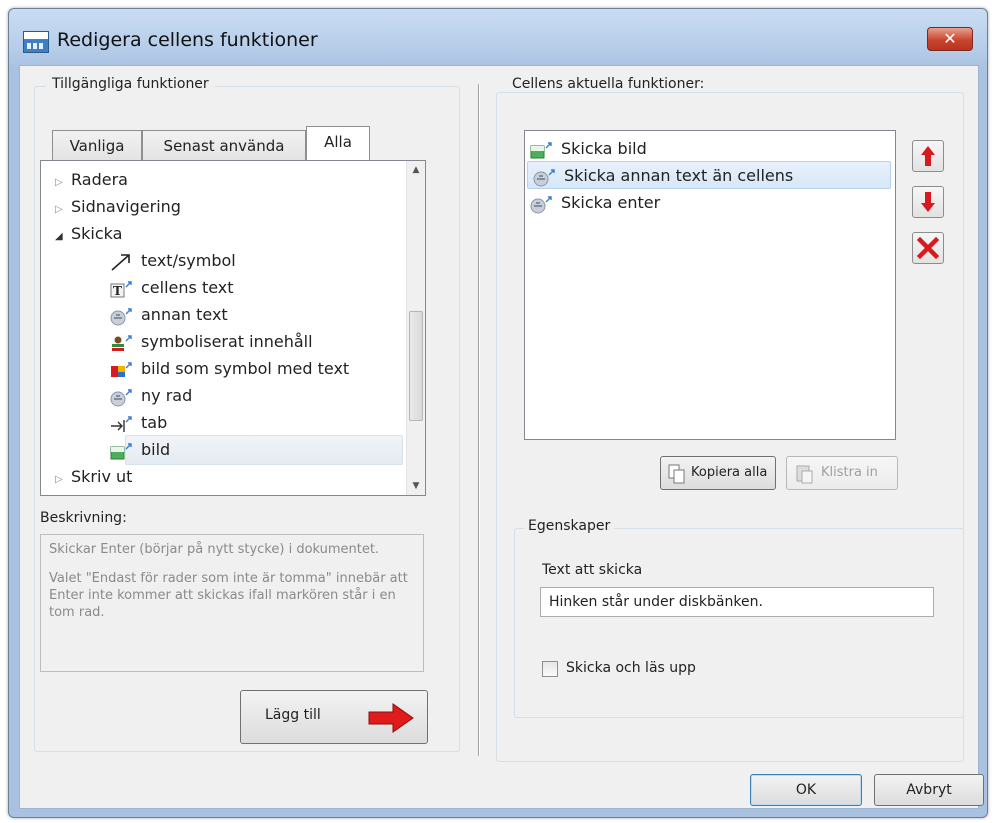 The width and height of the screenshot is (995, 823). Describe the element at coordinates (139, 450) in the screenshot. I see `tree-node-bild: bild` at that location.